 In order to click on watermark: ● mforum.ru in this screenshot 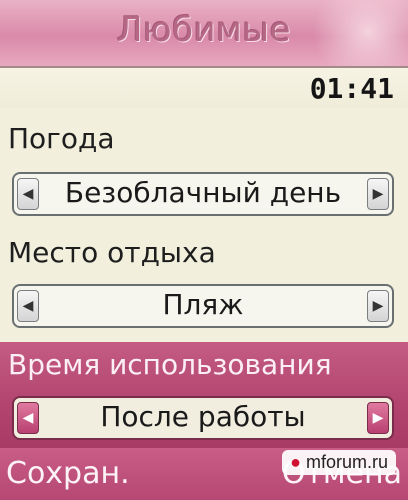, I will do `click(339, 462)`.